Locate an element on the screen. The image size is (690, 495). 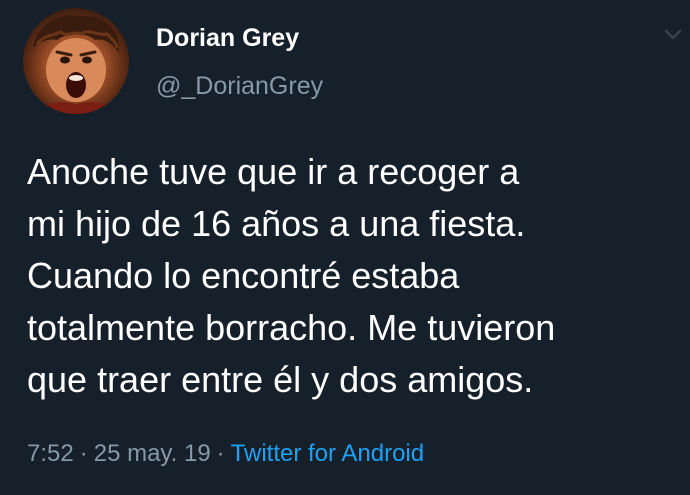
avatar-photo-icon is located at coordinates (76, 64).